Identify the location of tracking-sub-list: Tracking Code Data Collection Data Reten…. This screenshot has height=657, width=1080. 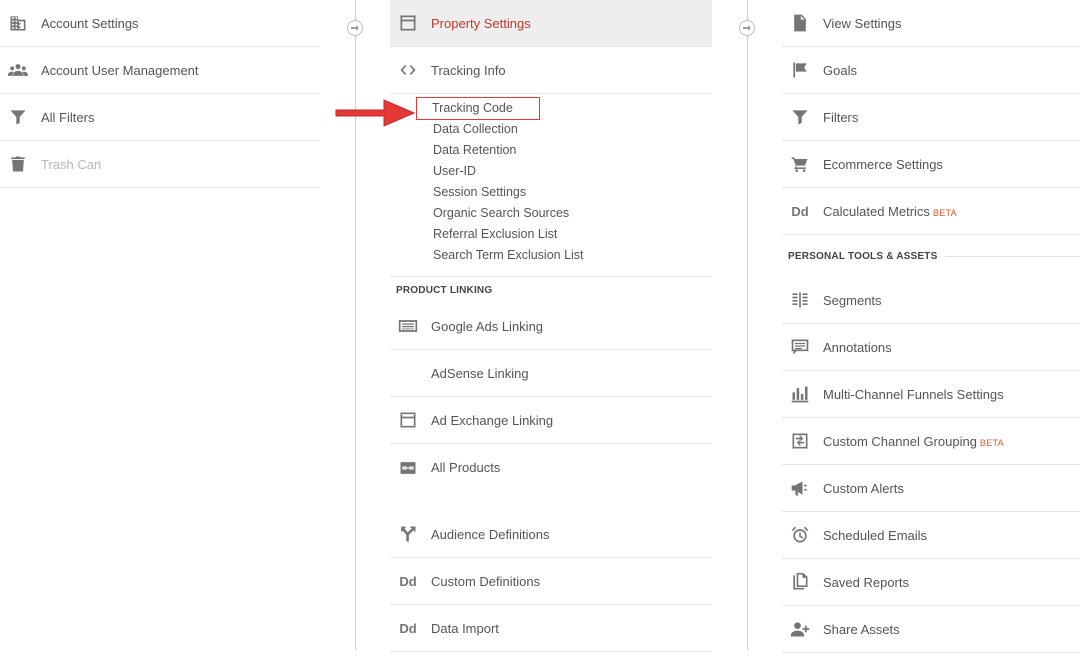
(551, 185).